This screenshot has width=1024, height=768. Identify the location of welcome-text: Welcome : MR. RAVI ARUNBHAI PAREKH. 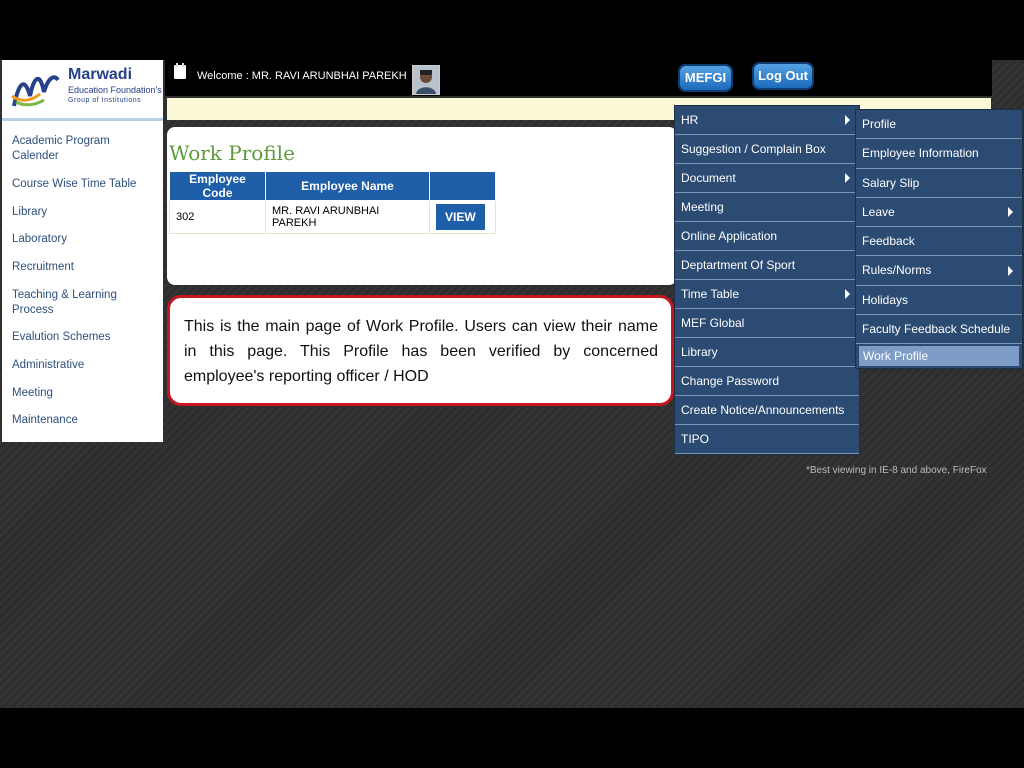
(302, 76).